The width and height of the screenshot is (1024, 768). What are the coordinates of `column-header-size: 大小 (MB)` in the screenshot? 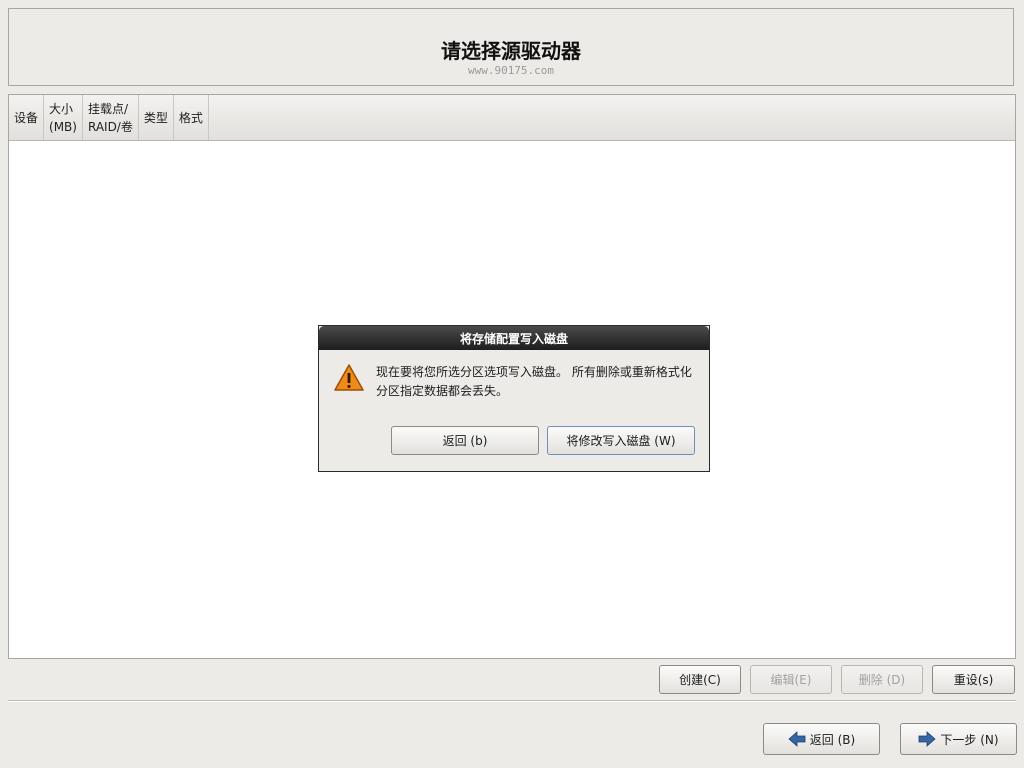 It's located at (63, 117).